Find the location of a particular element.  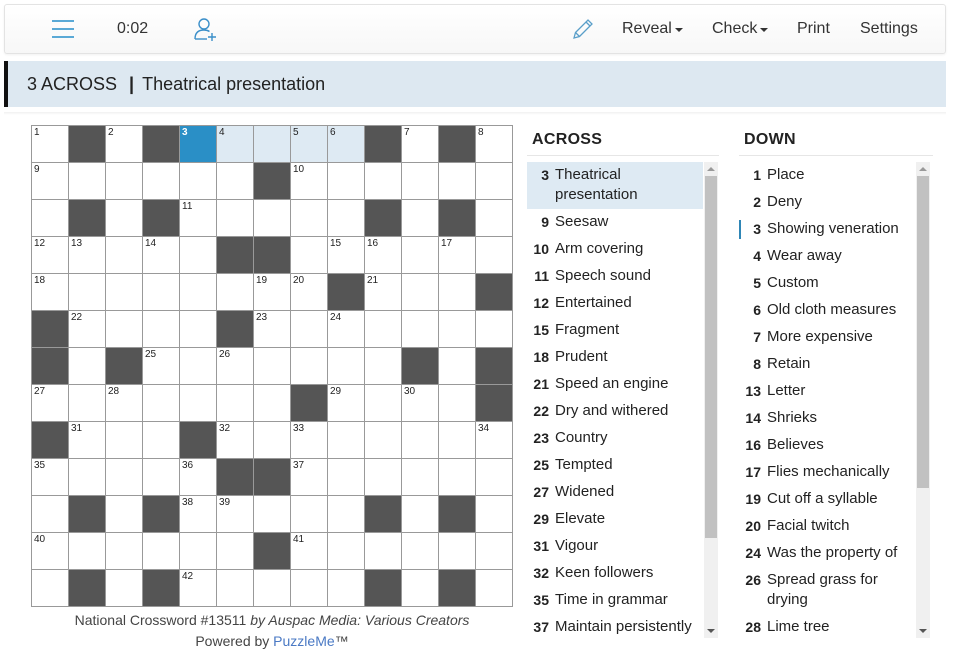

across-clue-item: 32 Keen followers is located at coordinates (615, 573).